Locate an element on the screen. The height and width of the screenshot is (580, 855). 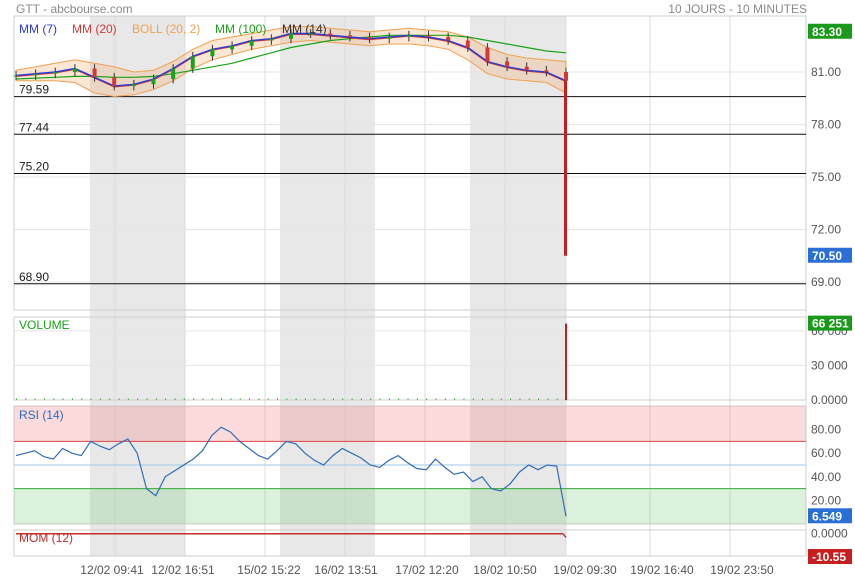
x-tick-label: 12/02 16:51 is located at coordinates (183, 570).